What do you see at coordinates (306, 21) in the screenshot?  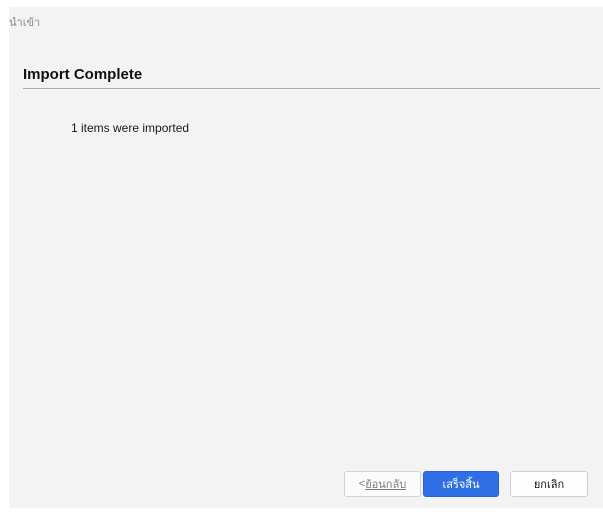 I see `title-bar: นำเข้า` at bounding box center [306, 21].